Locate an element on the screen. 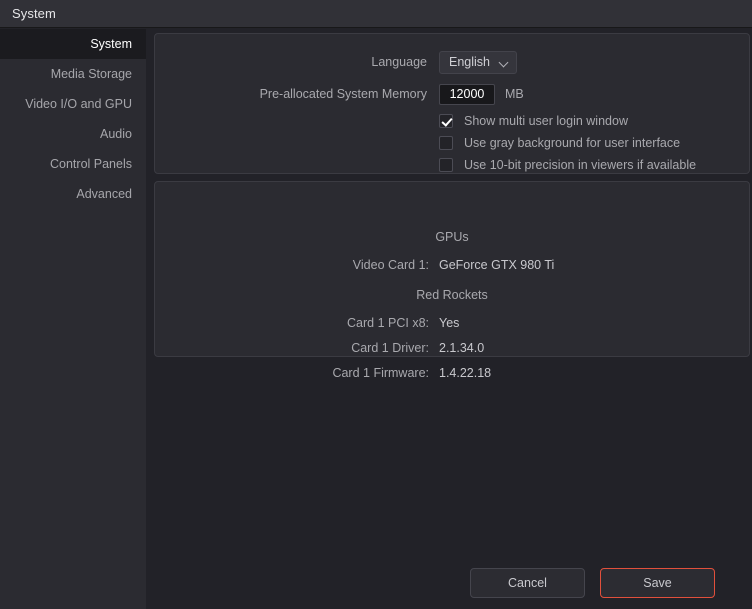 This screenshot has width=752, height=609. checkbox-gray-background: Use gray background for user interface is located at coordinates (559, 143).